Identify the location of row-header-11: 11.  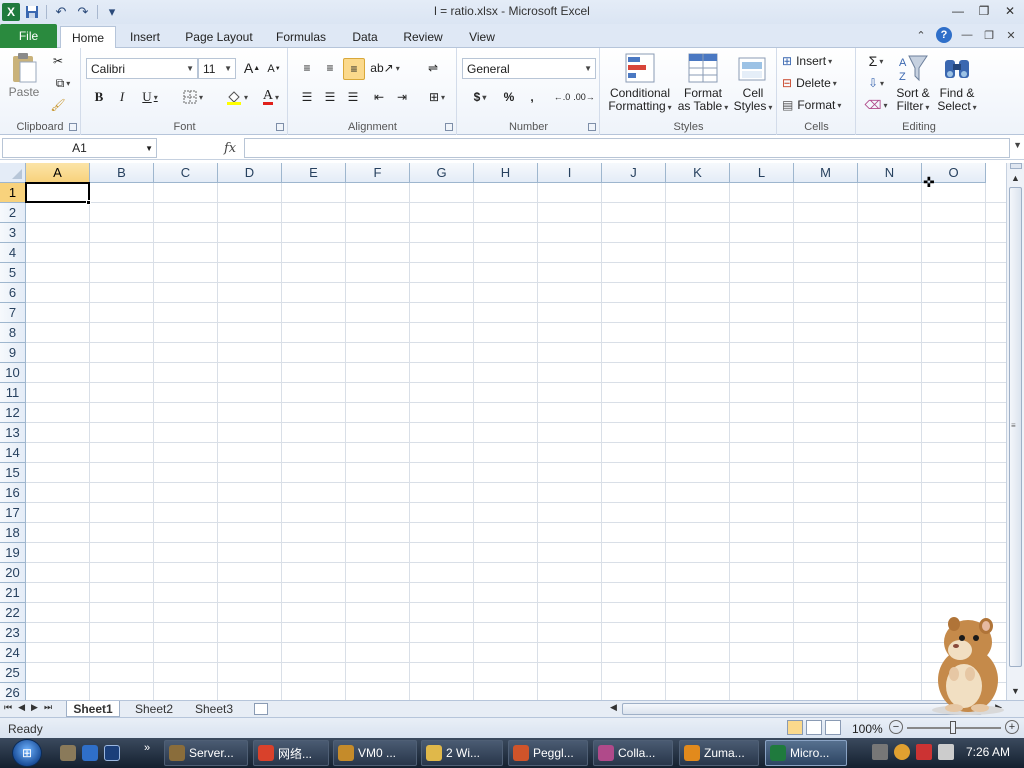
(13, 393).